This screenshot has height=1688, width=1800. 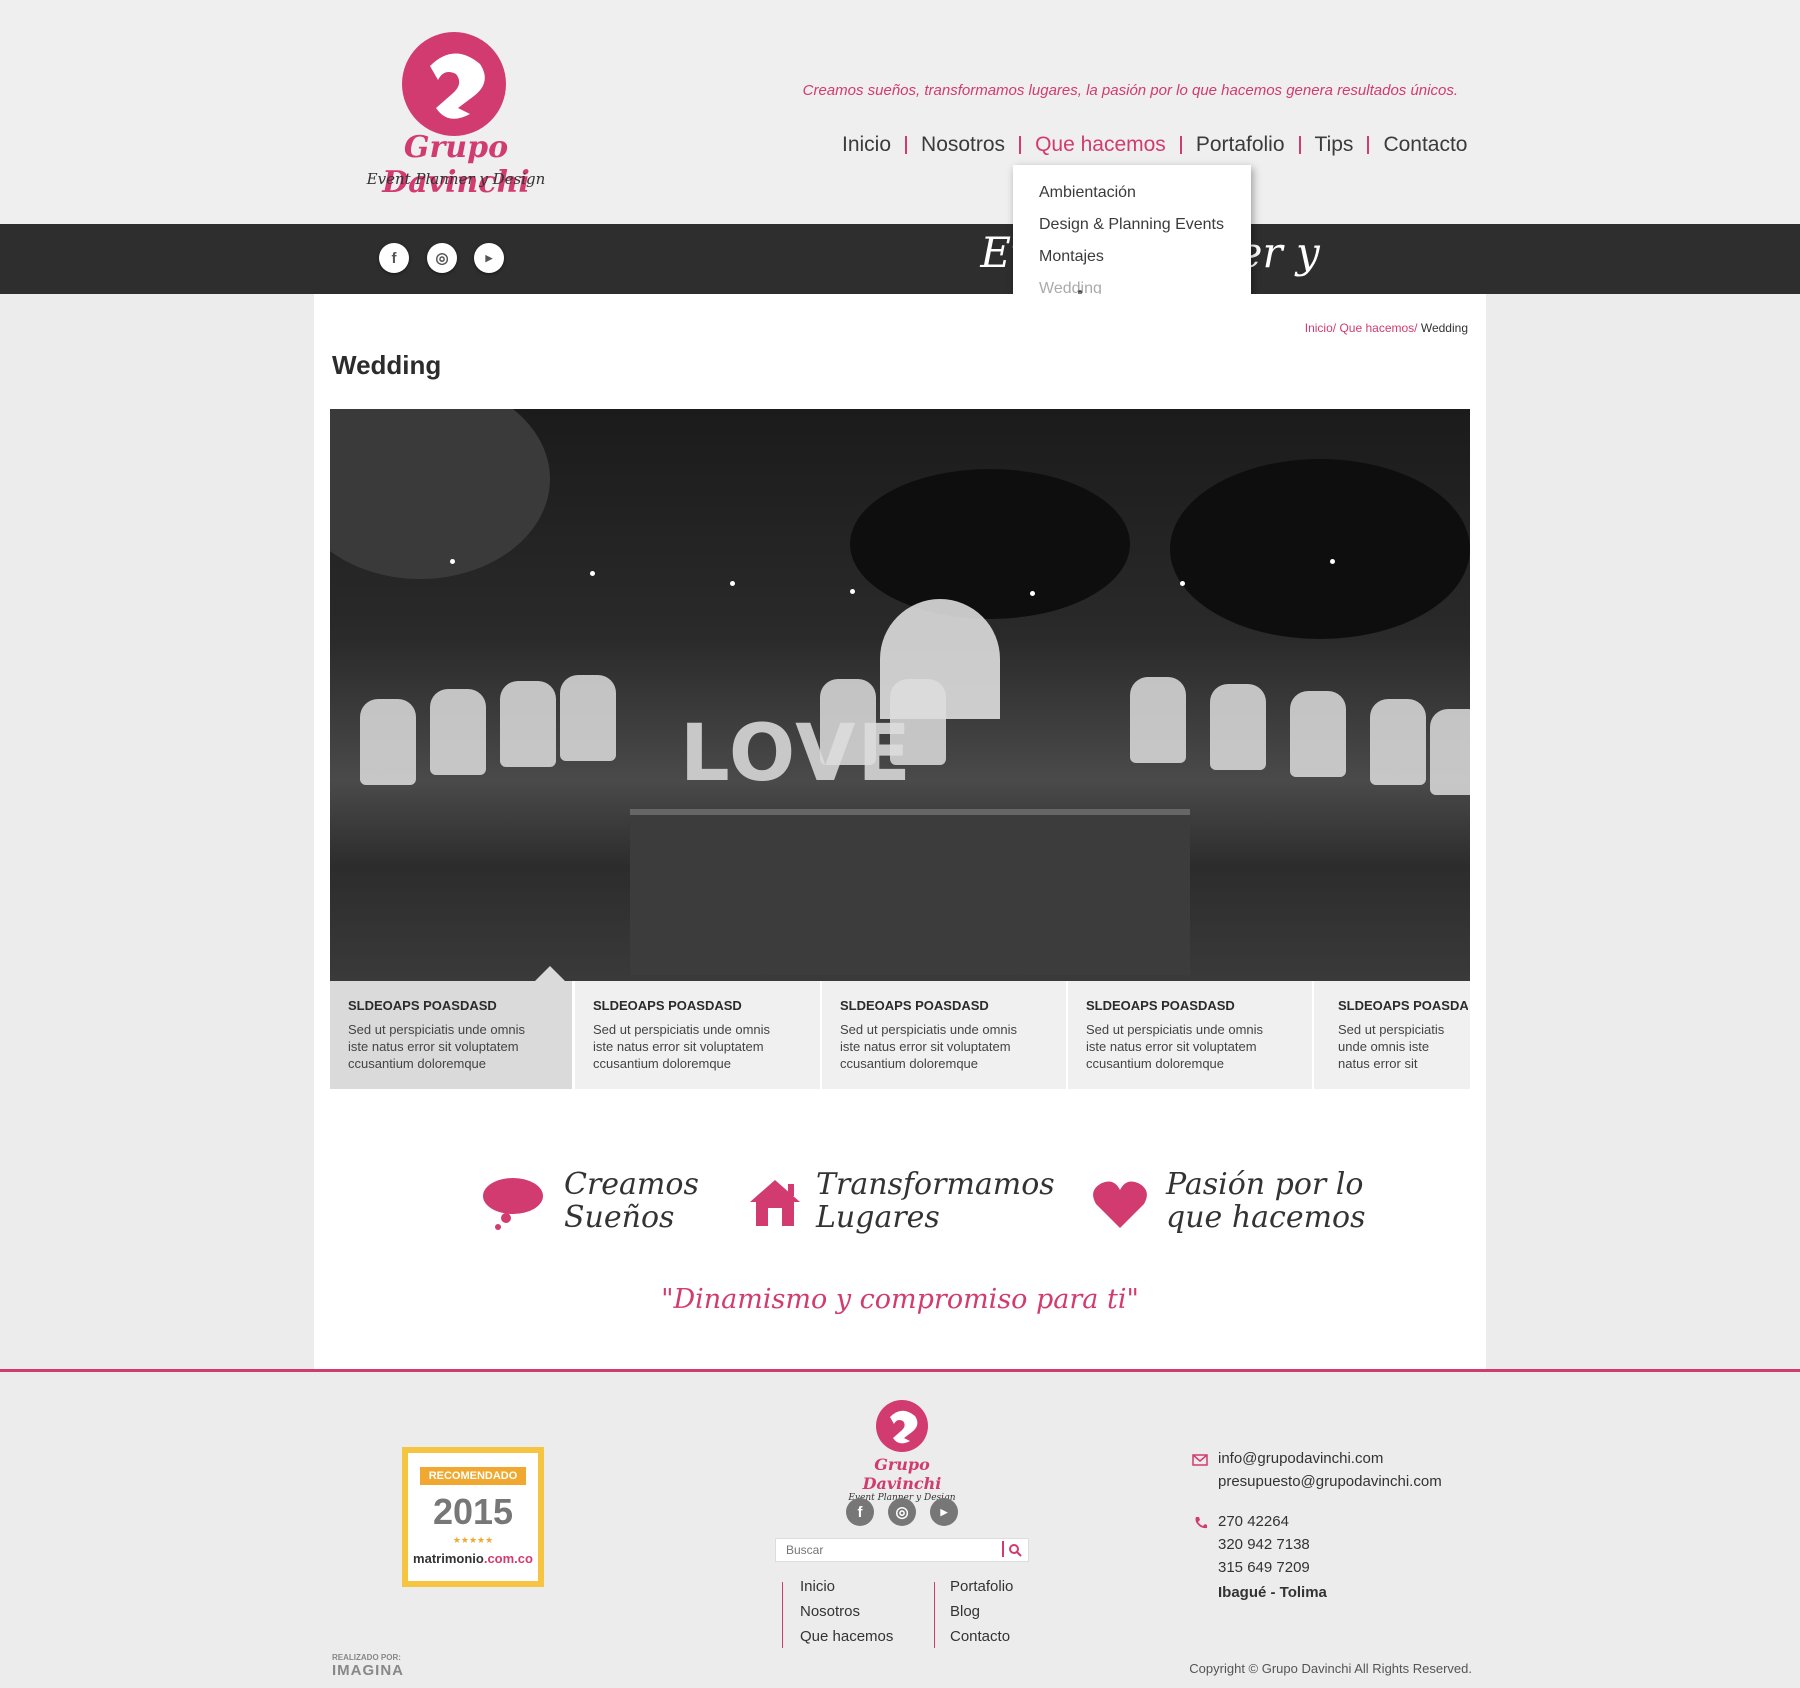 I want to click on dropdown-item-ambientacion: Ambientación, so click(x=1087, y=193).